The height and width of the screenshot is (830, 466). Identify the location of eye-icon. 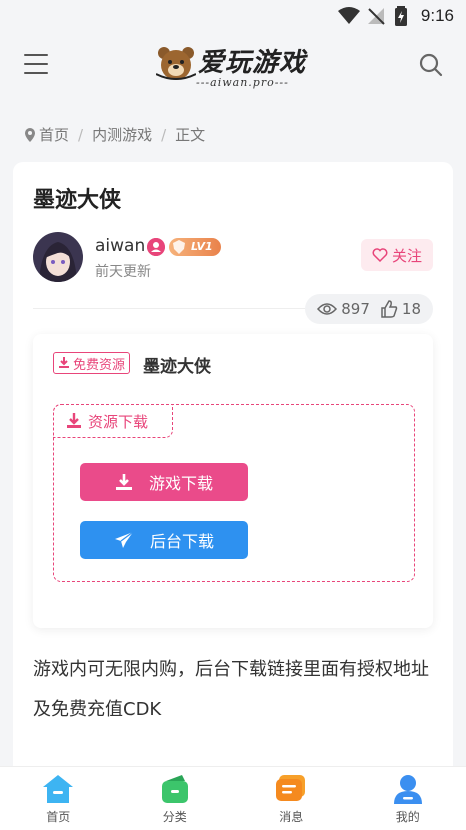
(327, 309).